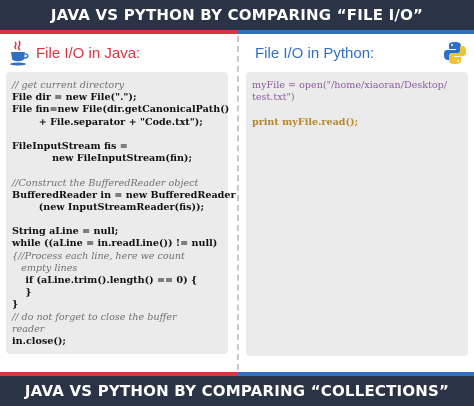  I want to click on code-line: in.close();, so click(39, 341).